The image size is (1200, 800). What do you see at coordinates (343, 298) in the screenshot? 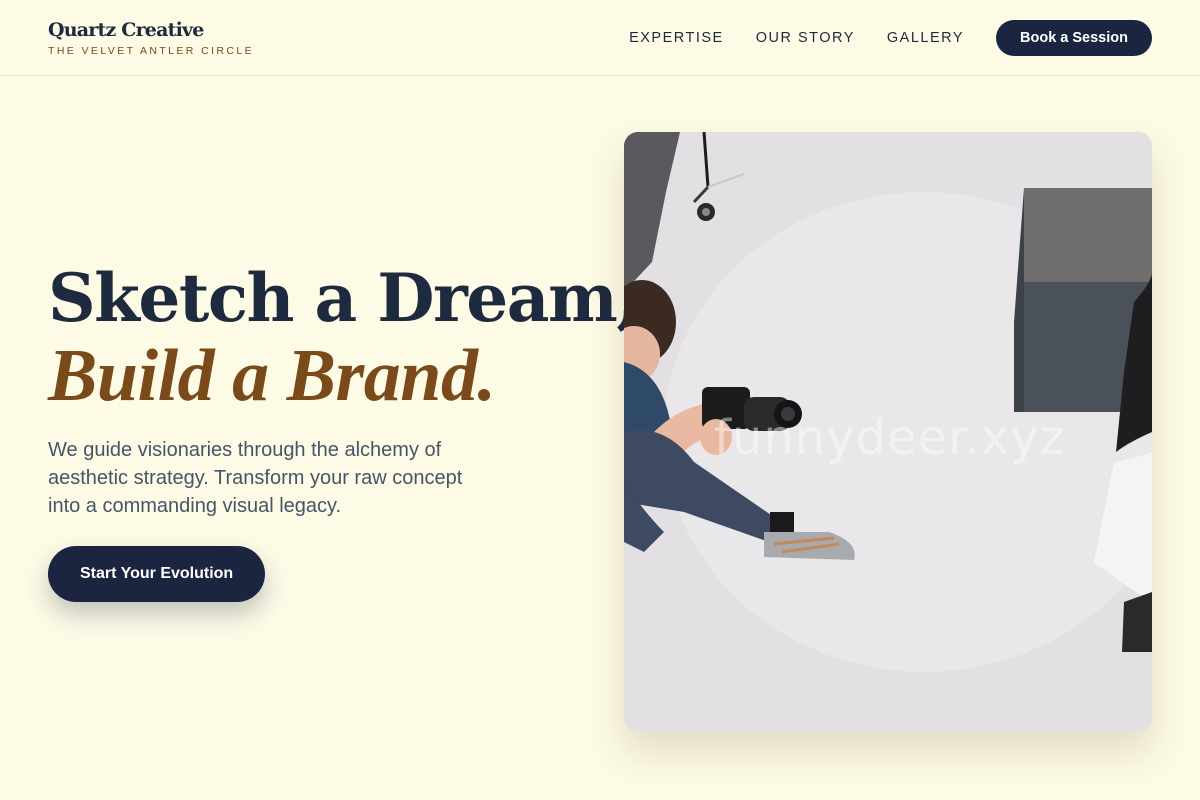
I see `headline-line-1: Sketch a Dream,` at bounding box center [343, 298].